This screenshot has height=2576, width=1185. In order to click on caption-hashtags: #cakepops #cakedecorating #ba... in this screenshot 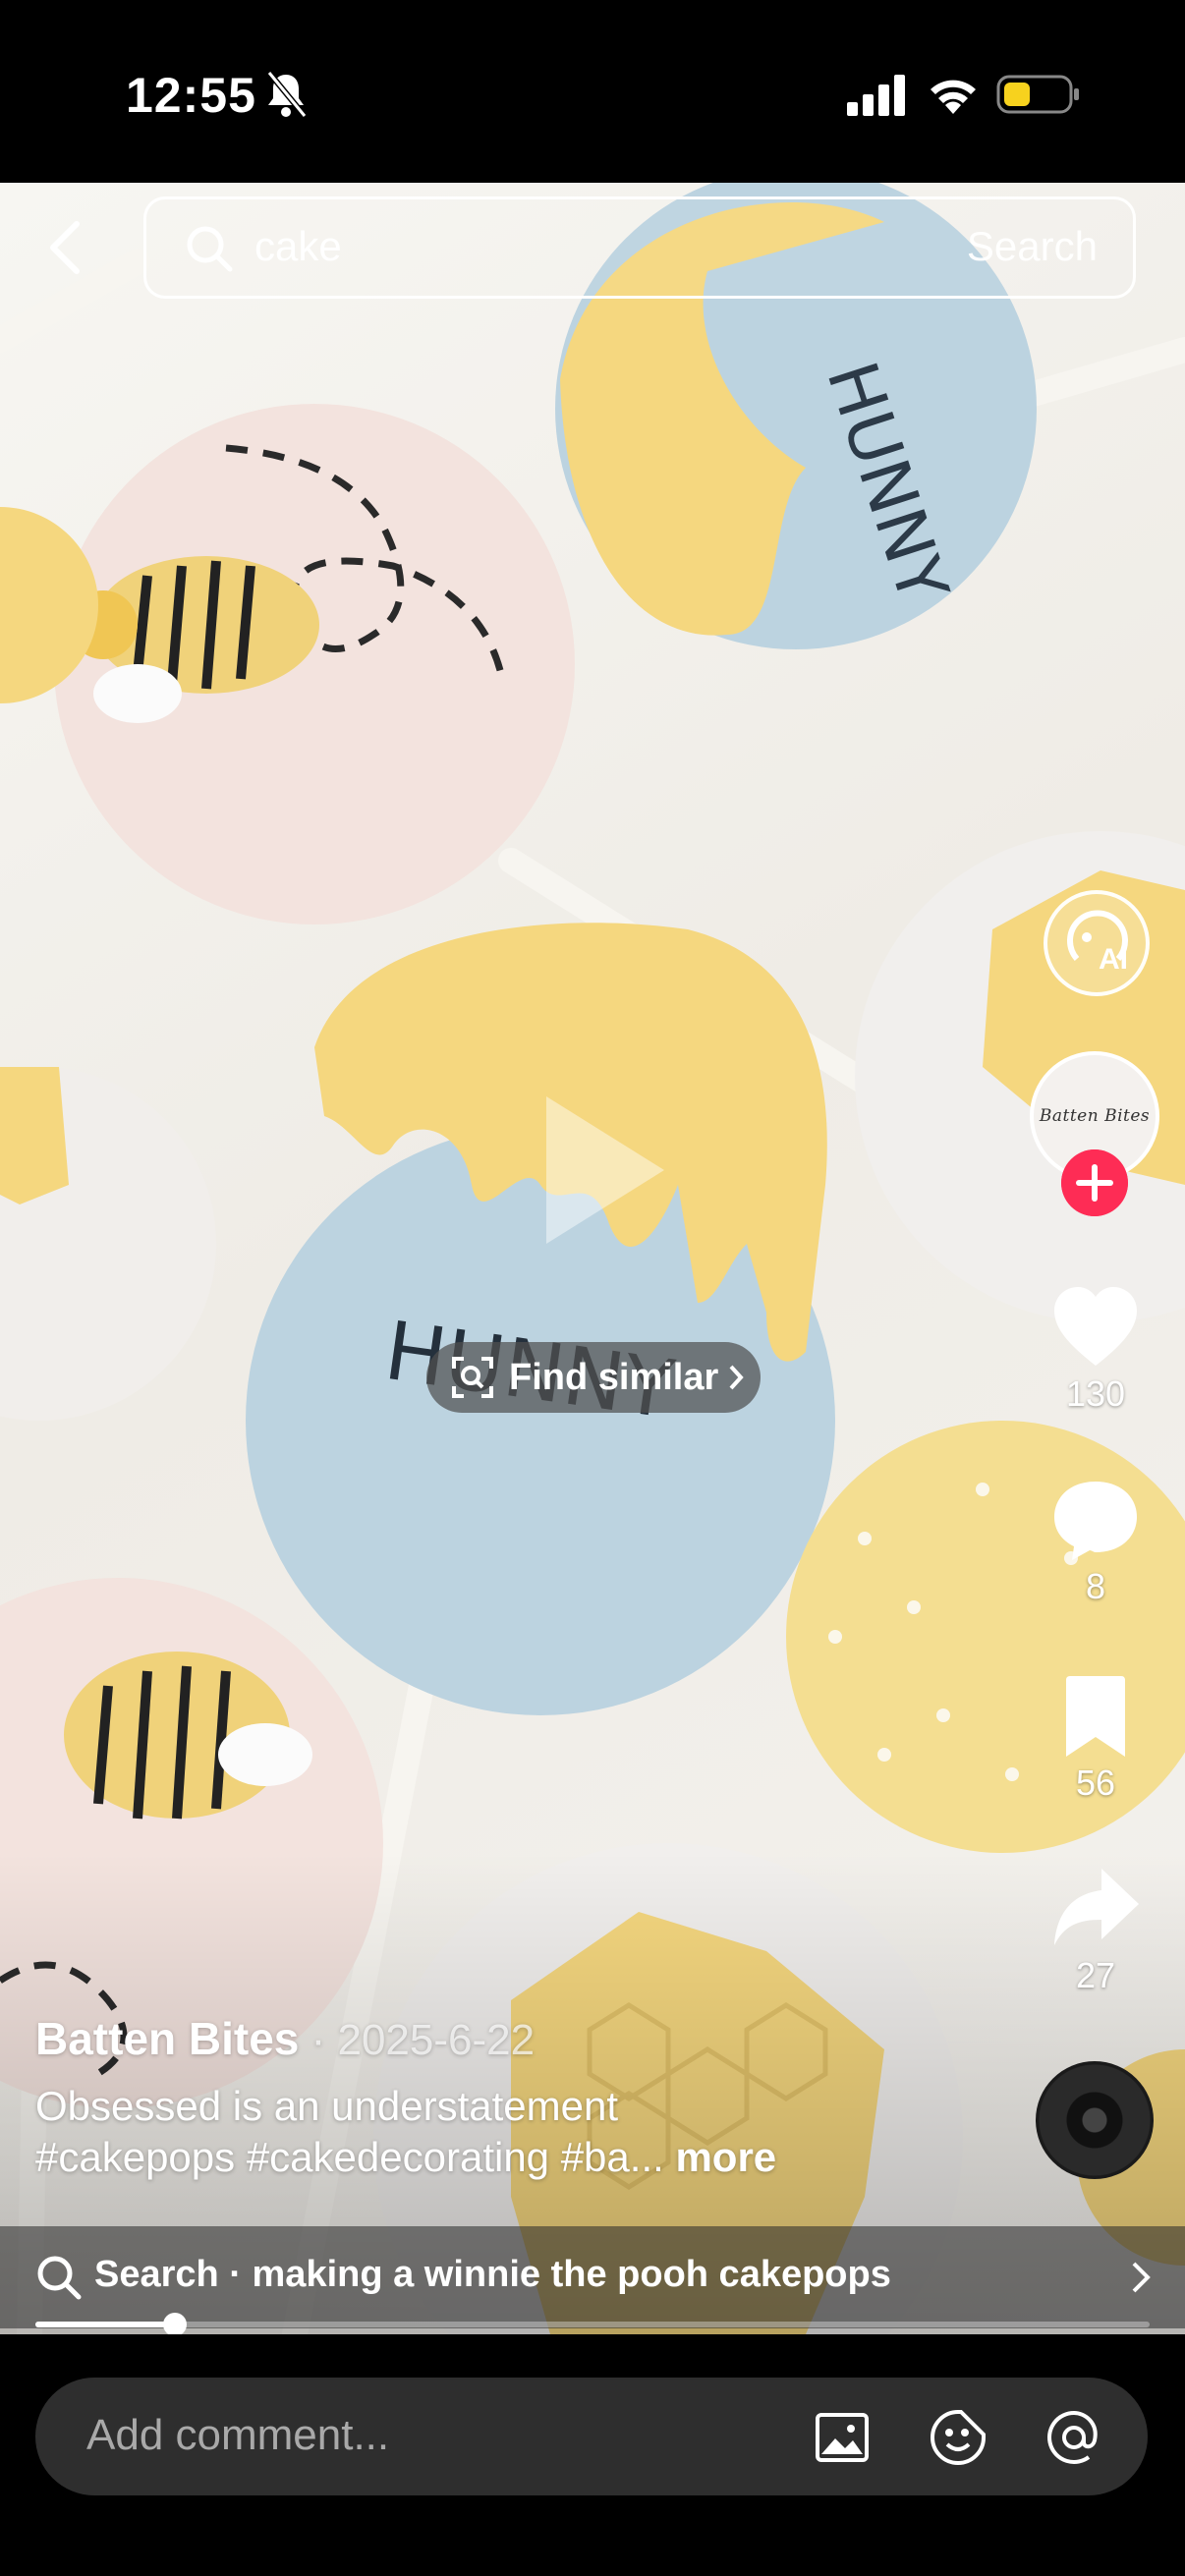, I will do `click(350, 2157)`.